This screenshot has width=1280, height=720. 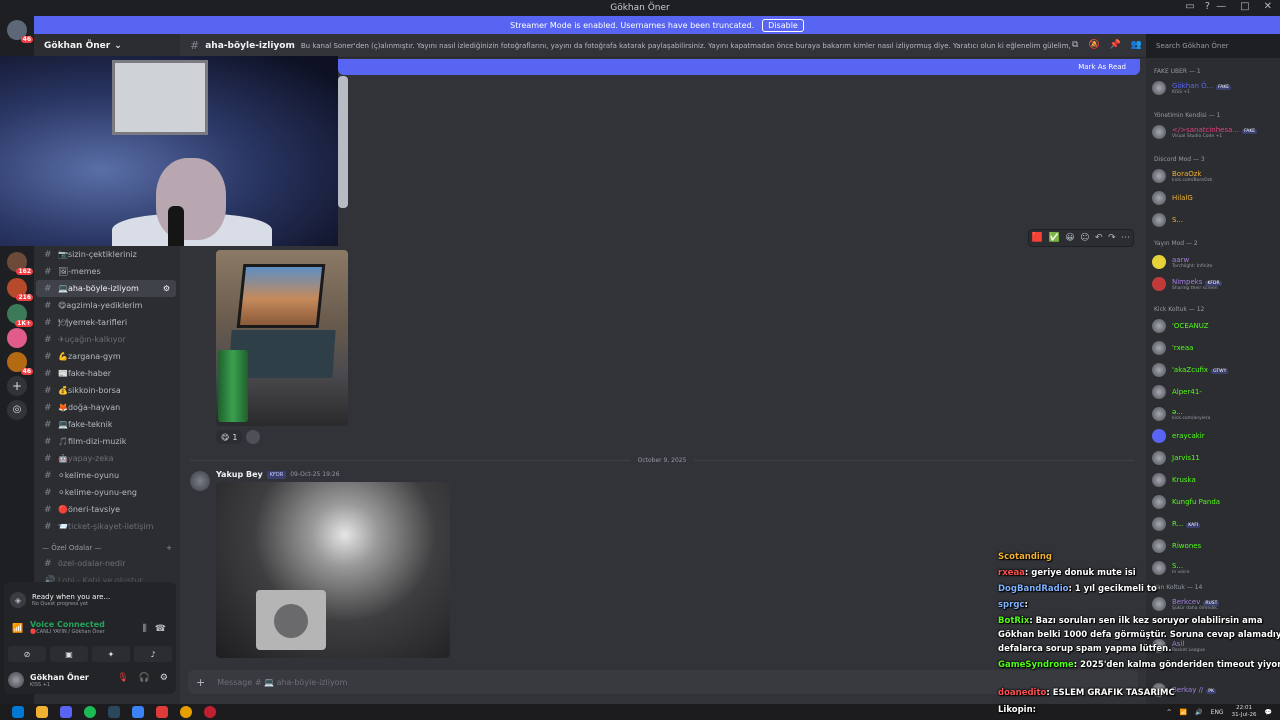 I want to click on inbox-icon: ▭, so click(x=1189, y=6).